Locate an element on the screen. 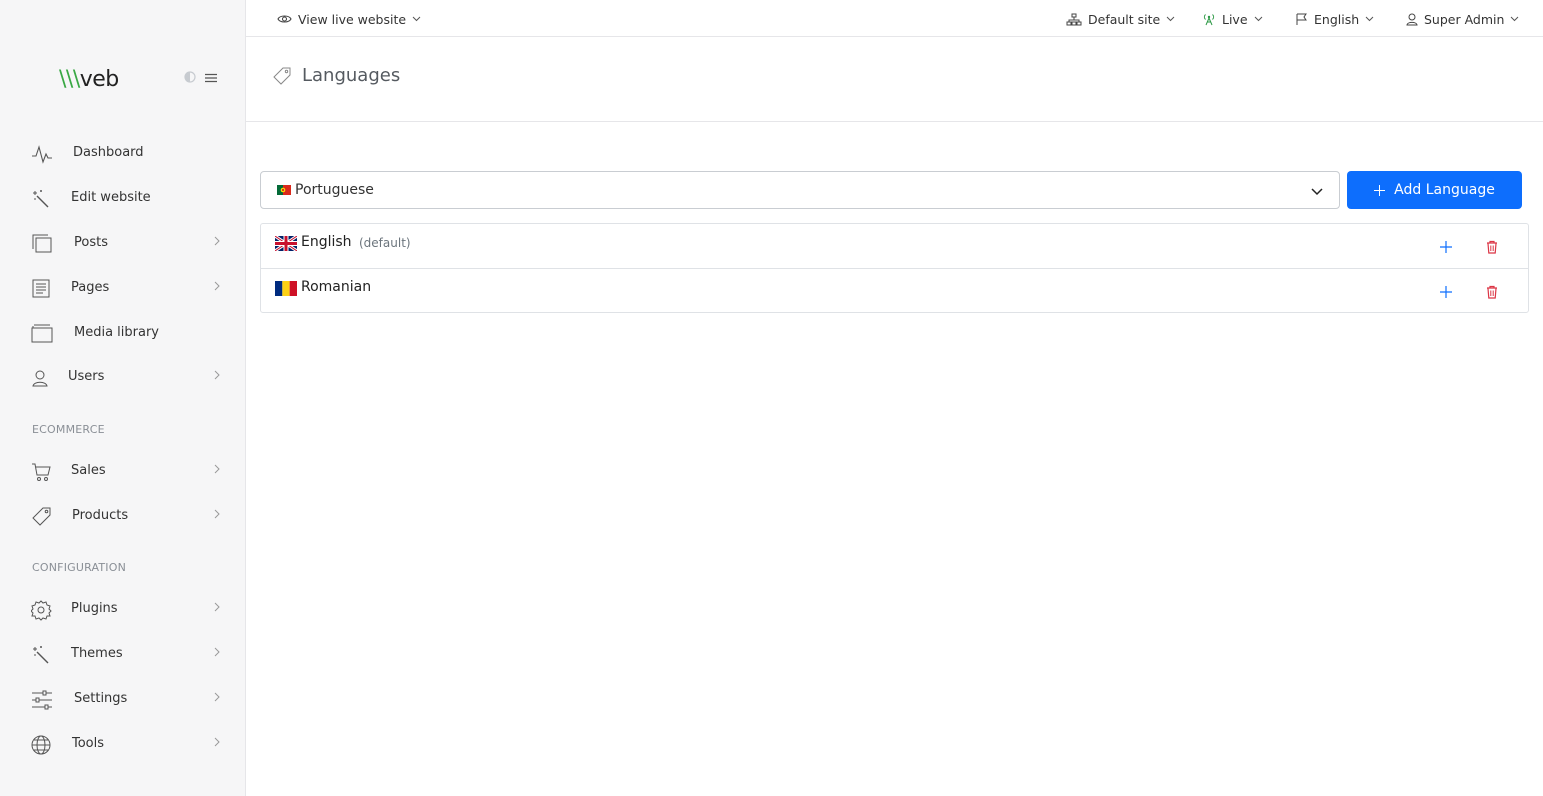 Image resolution: width=1543 pixels, height=796 pixels. sidebar-item-edit-website: Edit website is located at coordinates (123, 198).